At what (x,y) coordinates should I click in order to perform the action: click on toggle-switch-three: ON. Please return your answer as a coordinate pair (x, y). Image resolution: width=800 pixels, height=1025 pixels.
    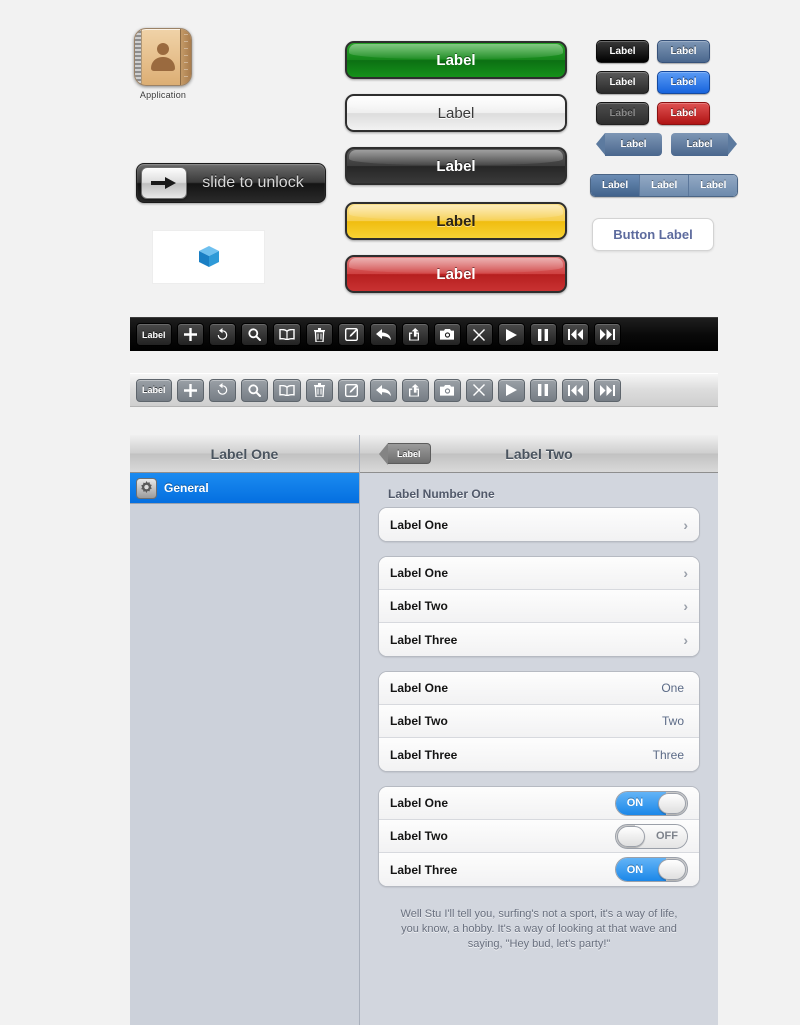
    Looking at the image, I should click on (651, 869).